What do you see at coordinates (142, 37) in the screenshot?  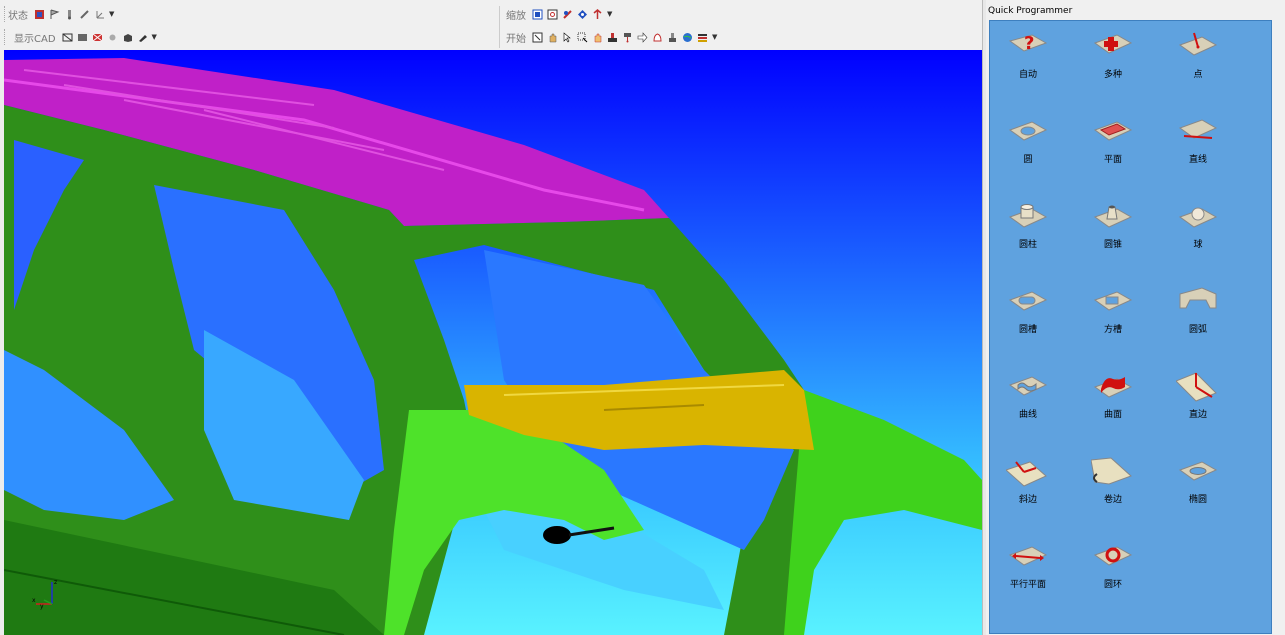 I see `cad-edit-icon` at bounding box center [142, 37].